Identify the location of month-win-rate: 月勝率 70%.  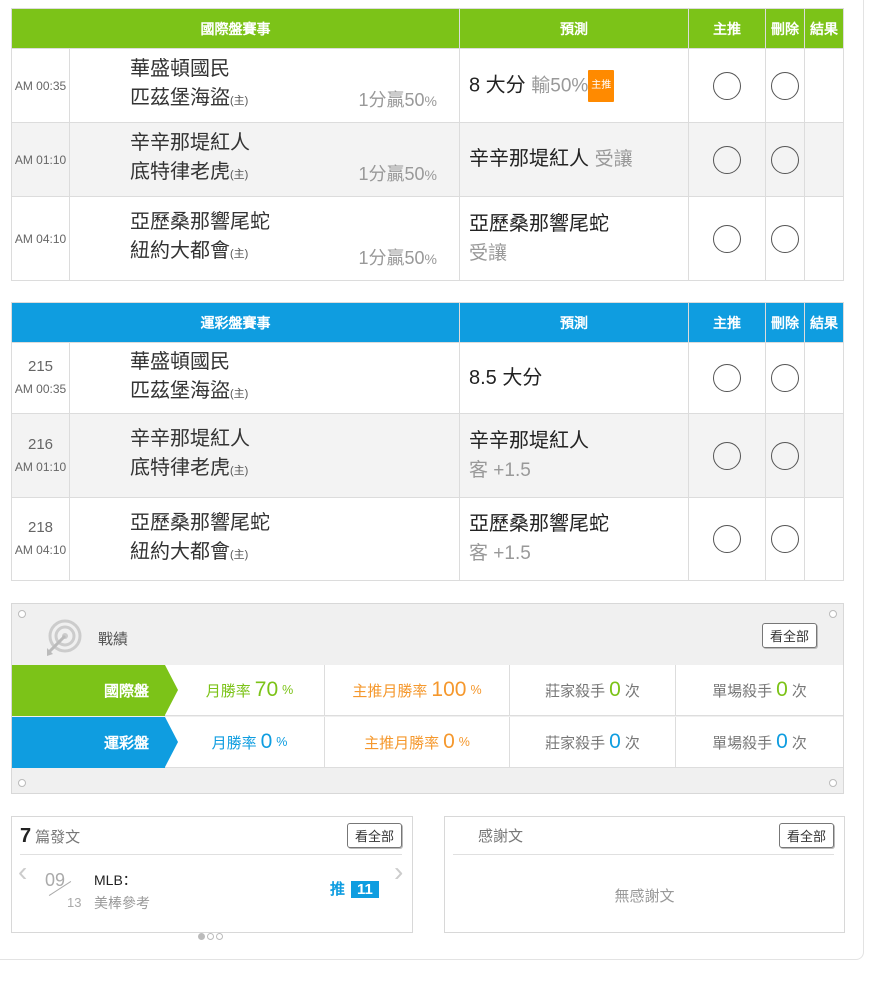
(245, 690).